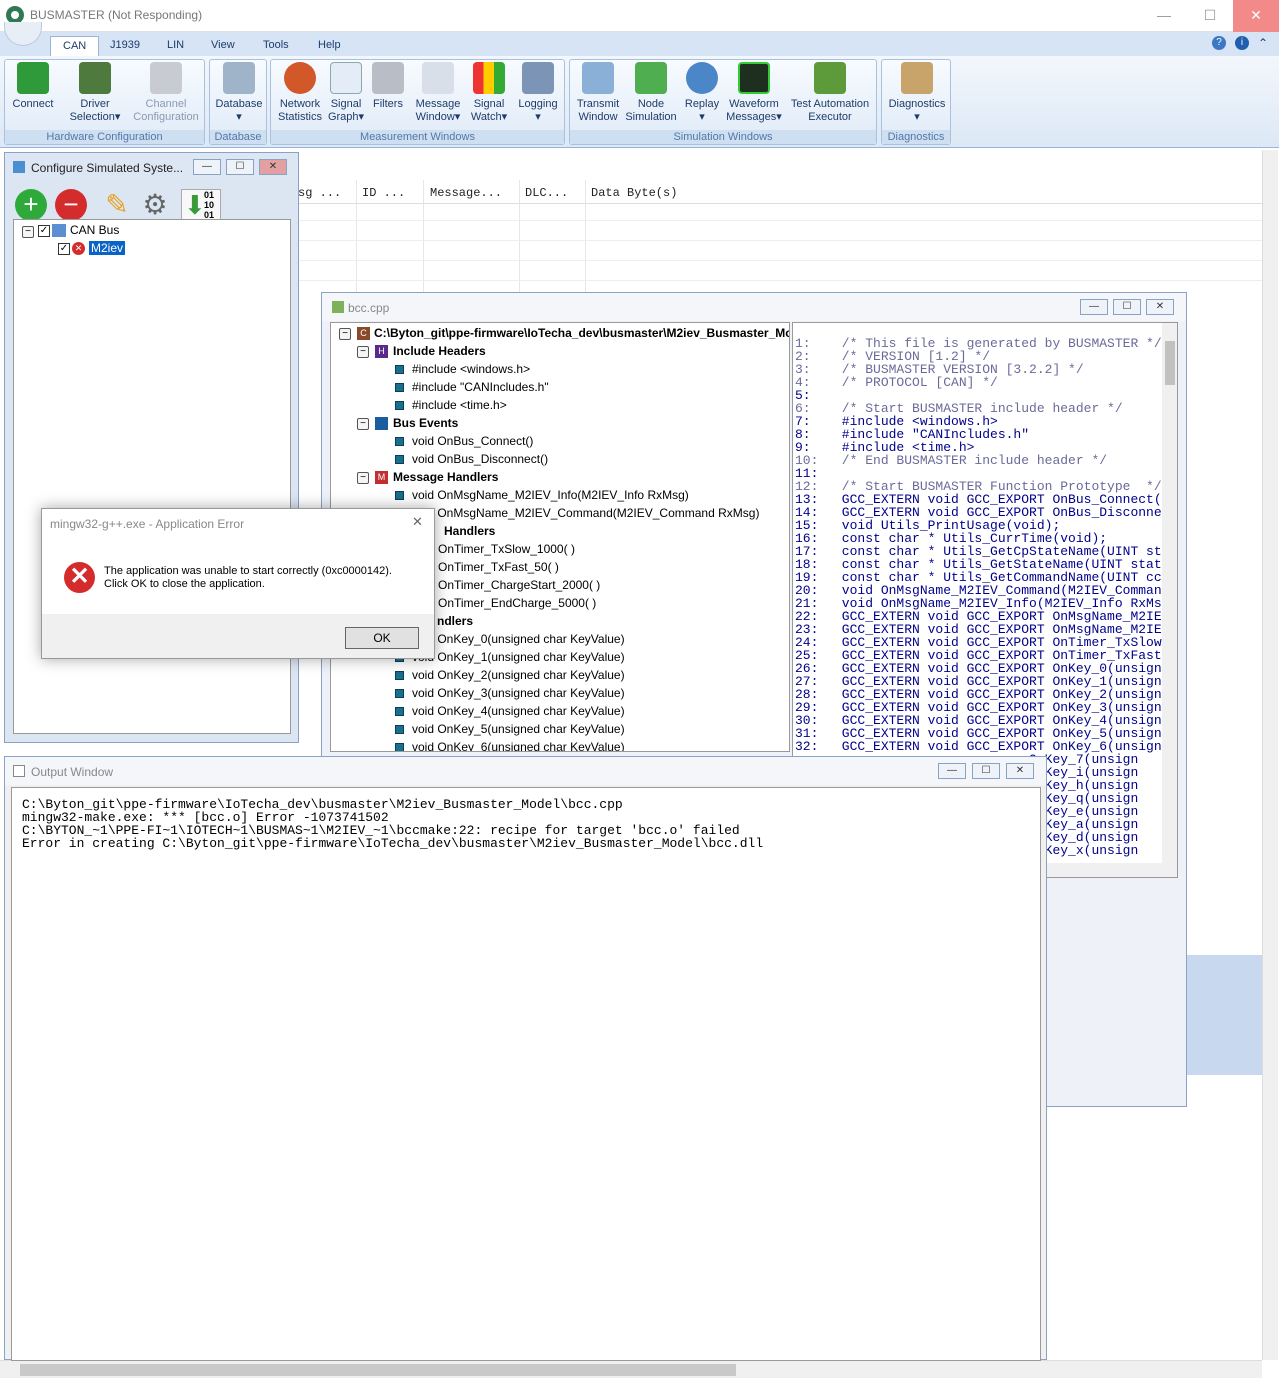 Image resolution: width=1279 pixels, height=1378 pixels. Describe the element at coordinates (480, 459) in the screenshot. I see `tree-event-item: void OnBus_Disconnect()` at that location.